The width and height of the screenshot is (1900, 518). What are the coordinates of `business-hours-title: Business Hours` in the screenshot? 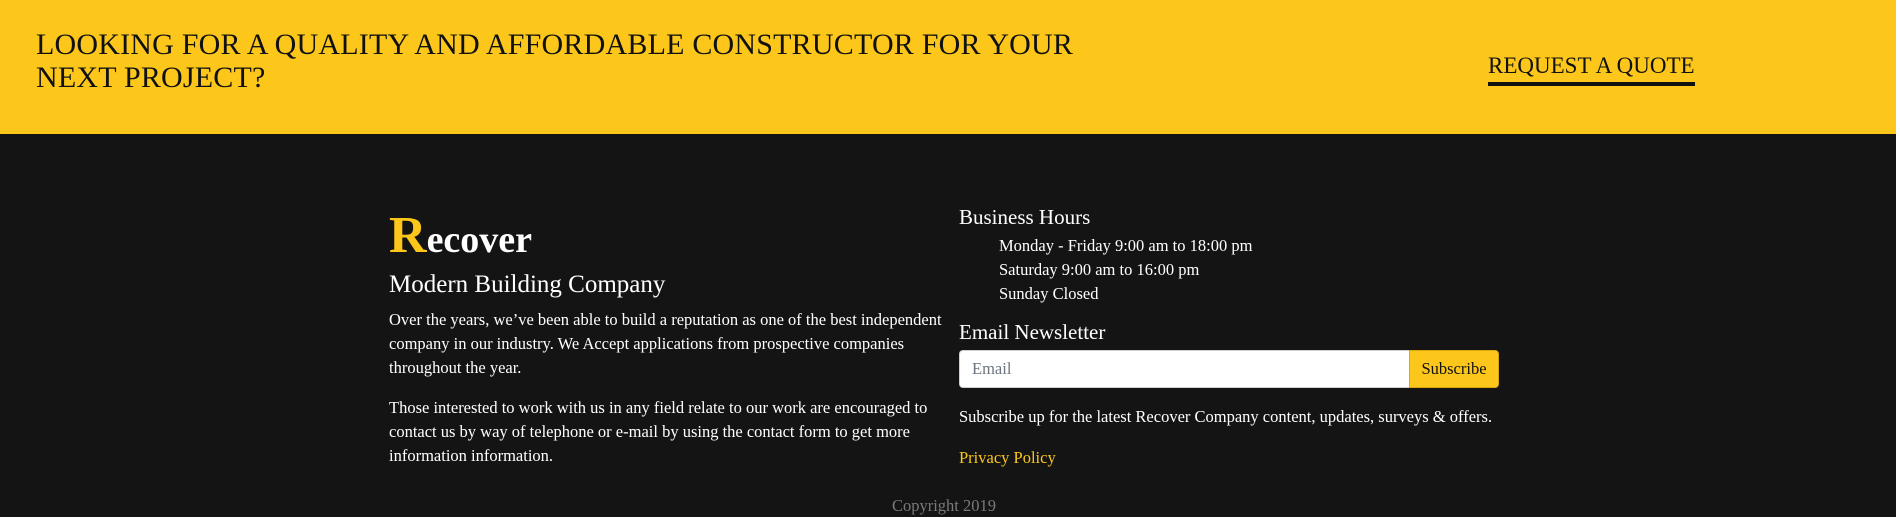 It's located at (1025, 217).